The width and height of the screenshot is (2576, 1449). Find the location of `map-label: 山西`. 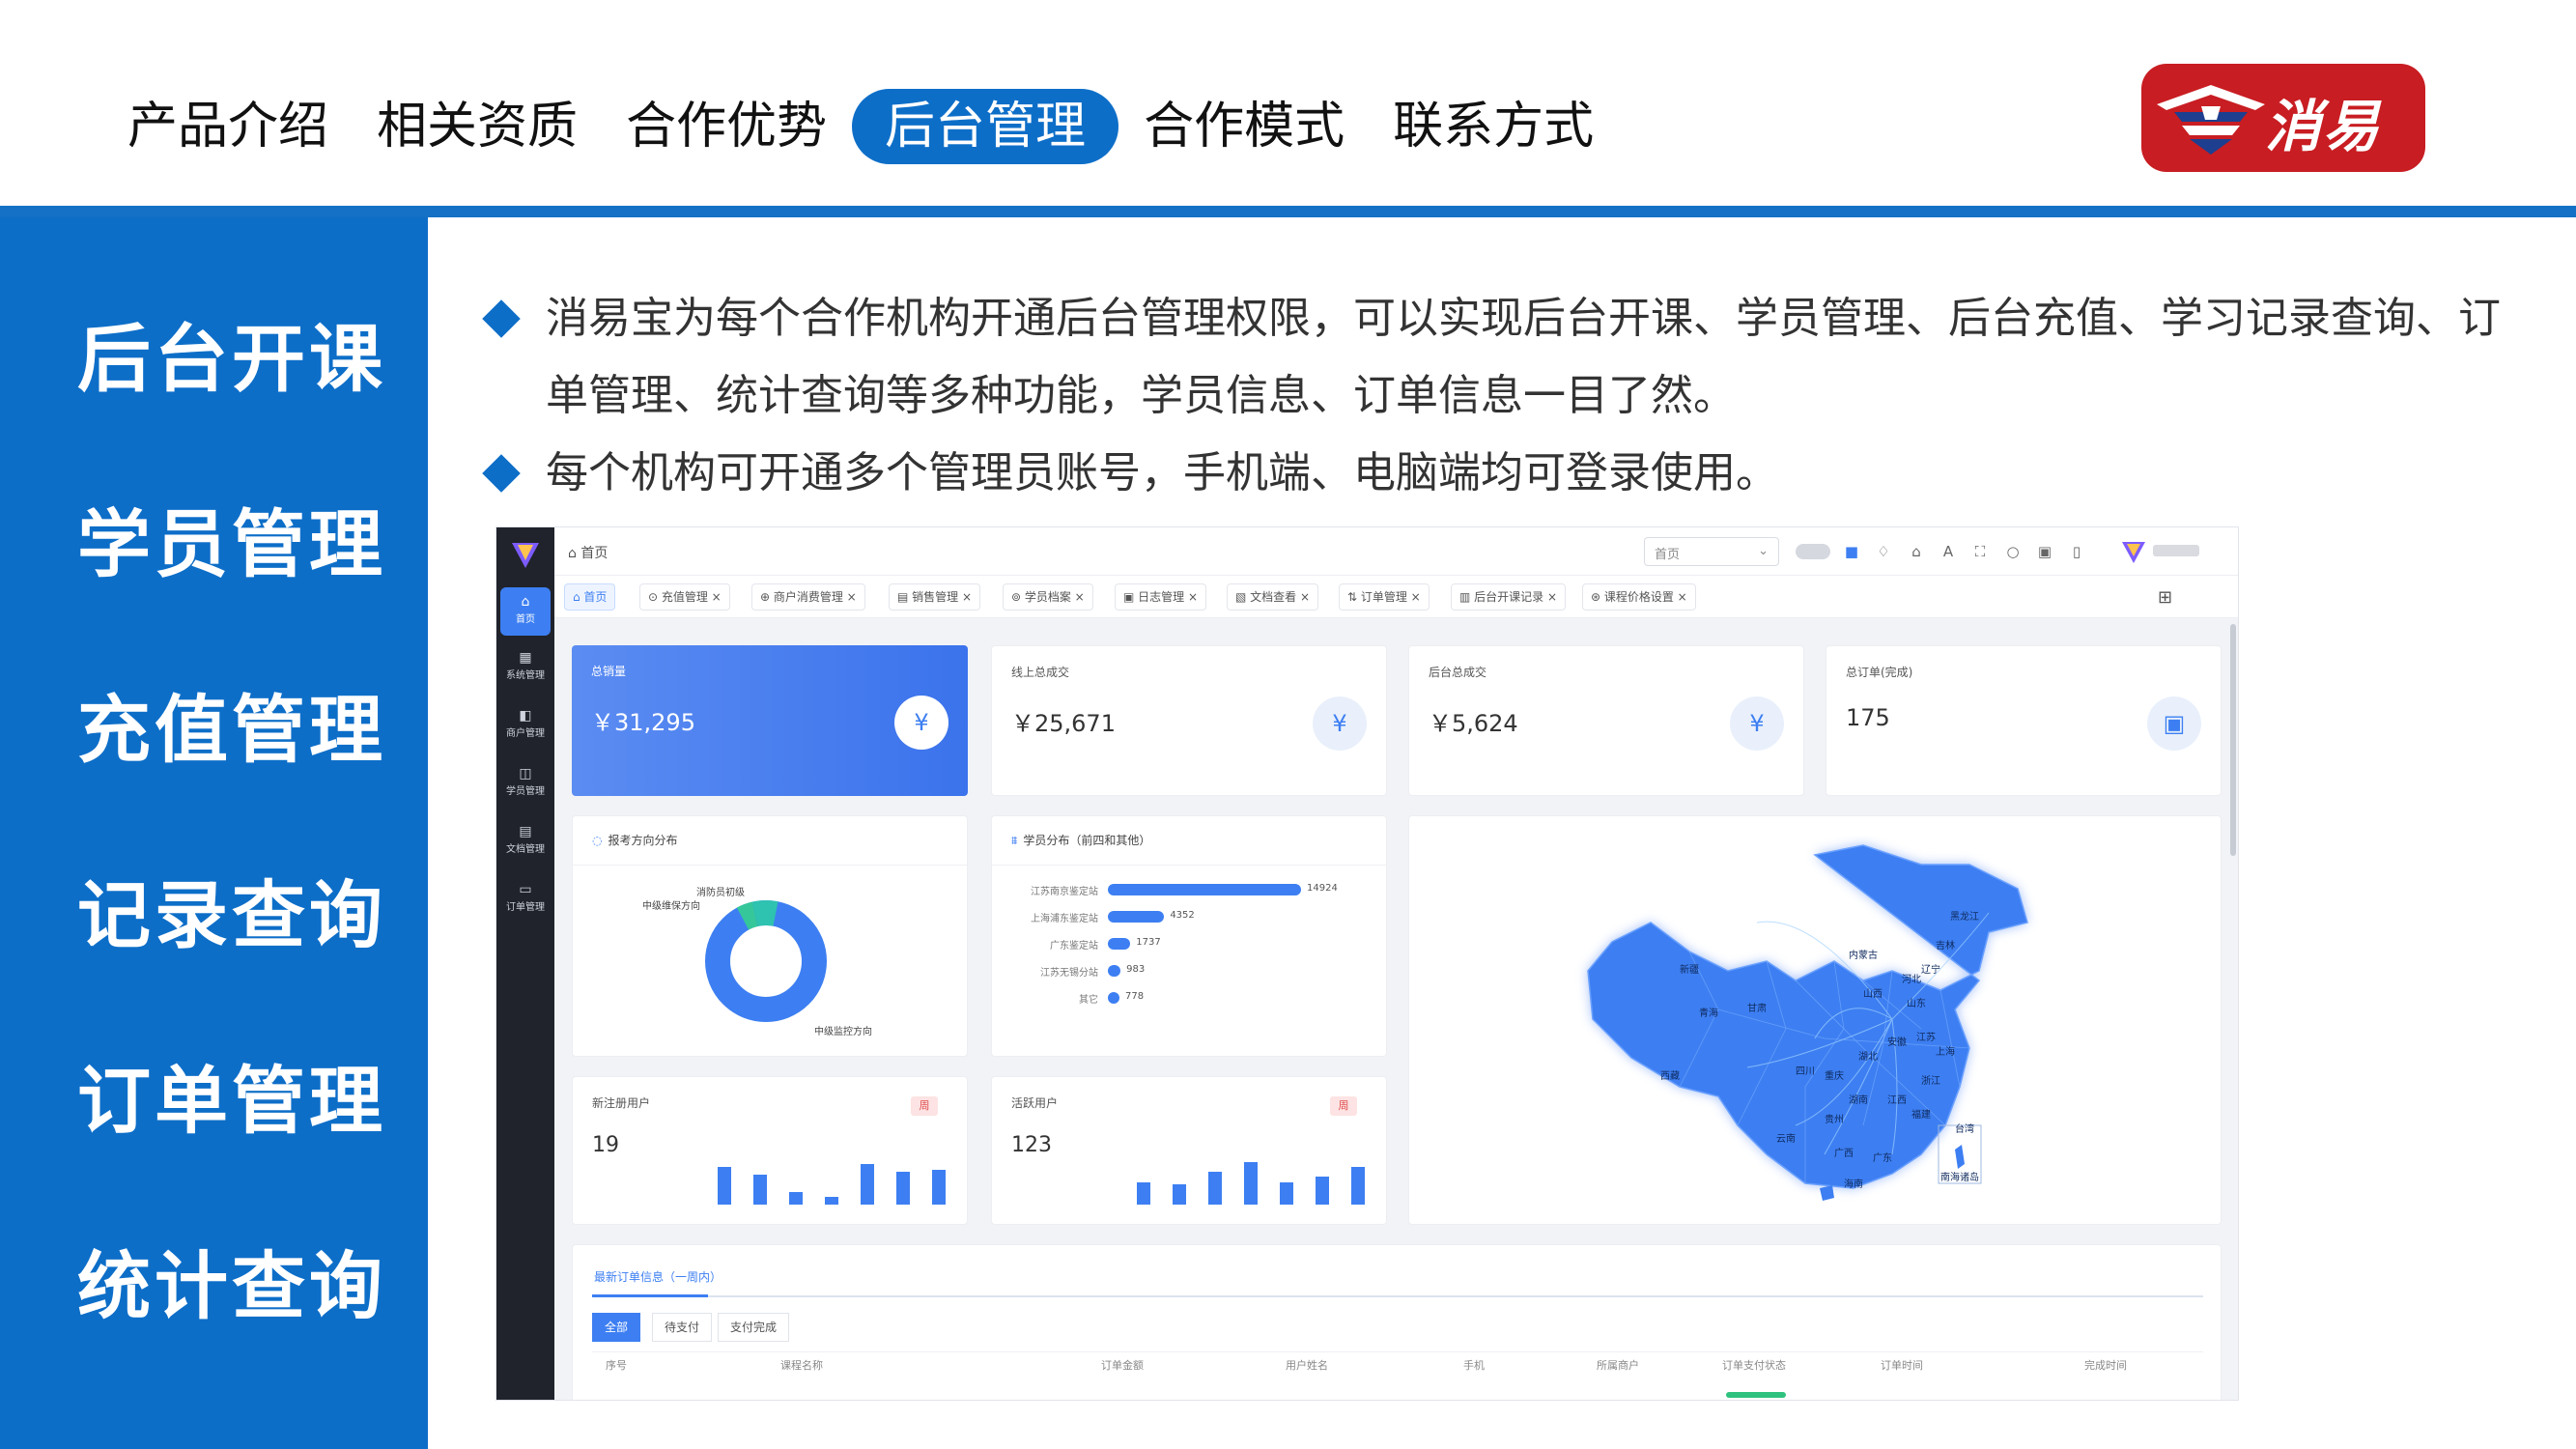

map-label: 山西 is located at coordinates (1872, 995).